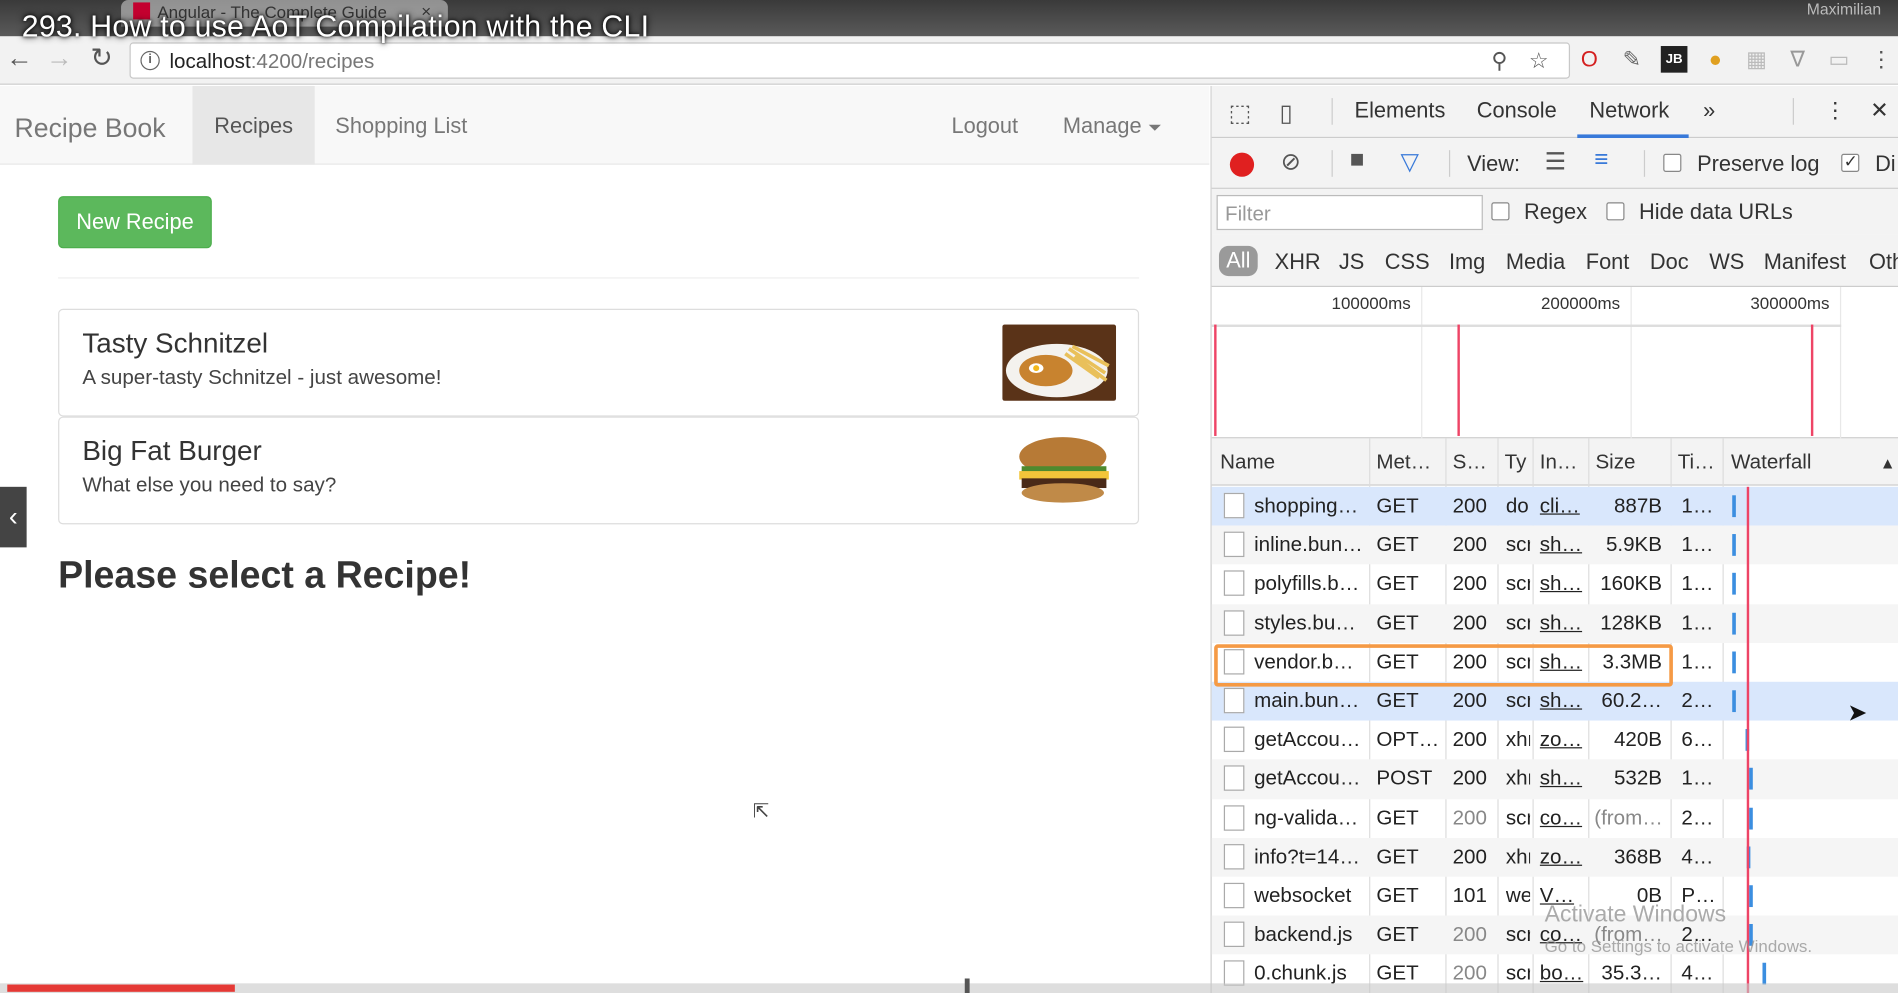 Image resolution: width=1898 pixels, height=993 pixels. Describe the element at coordinates (135, 222) in the screenshot. I see `new-recipe-button: New Recipe` at that location.